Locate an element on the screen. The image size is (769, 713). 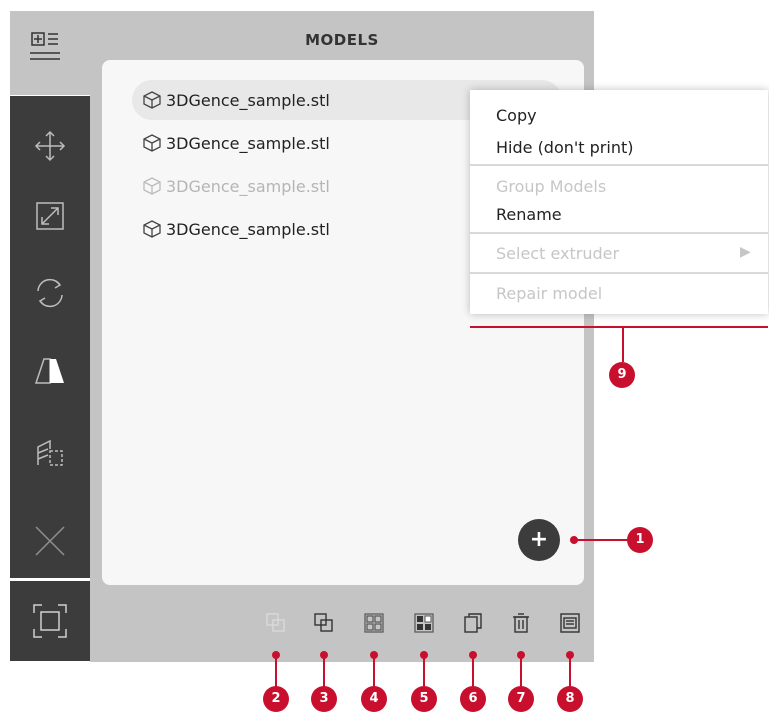
callout-badge-9: 9 is located at coordinates (622, 375).